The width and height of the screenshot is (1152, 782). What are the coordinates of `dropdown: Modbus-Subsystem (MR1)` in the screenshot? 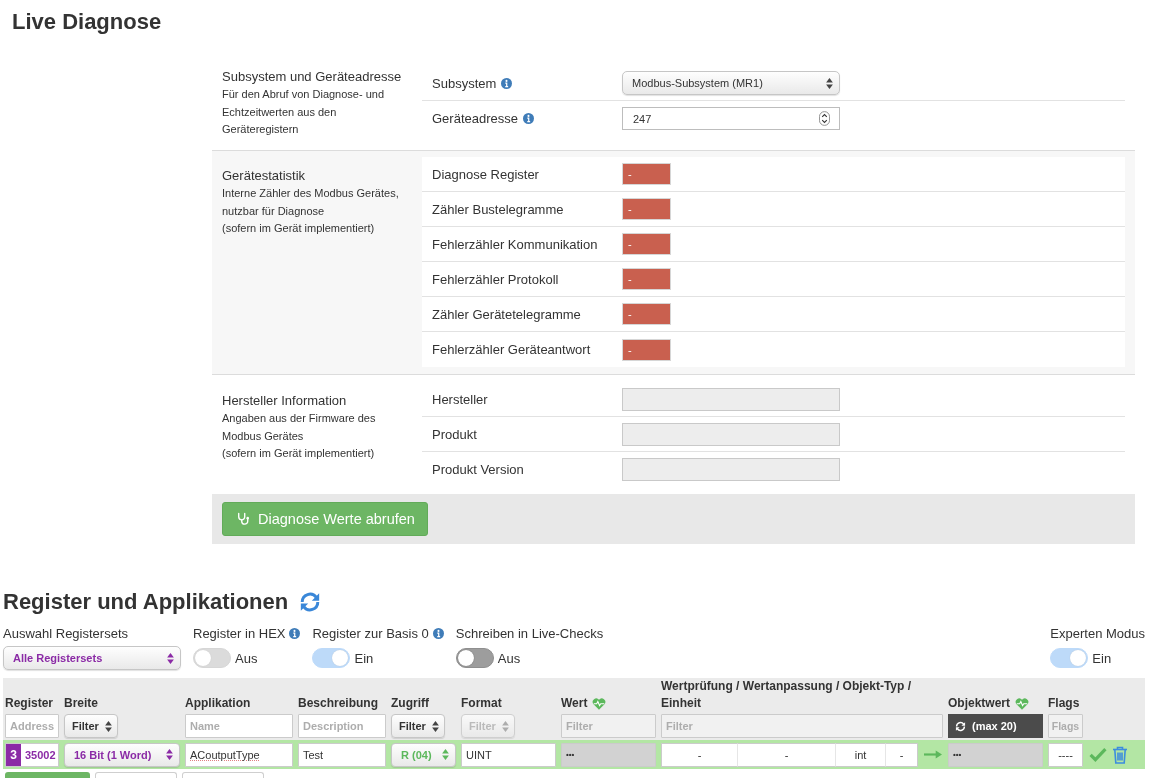 It's located at (731, 83).